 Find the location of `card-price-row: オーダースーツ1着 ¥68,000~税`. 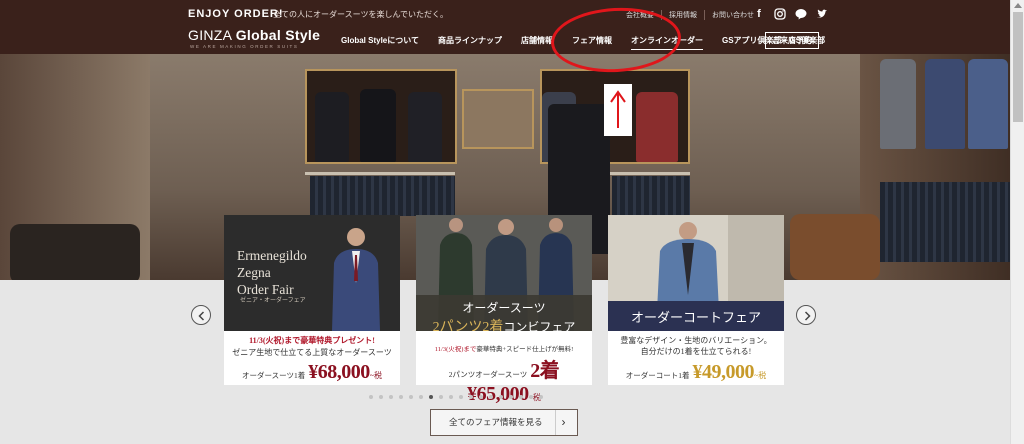

card-price-row: オーダースーツ1着 ¥68,000~税 is located at coordinates (312, 372).